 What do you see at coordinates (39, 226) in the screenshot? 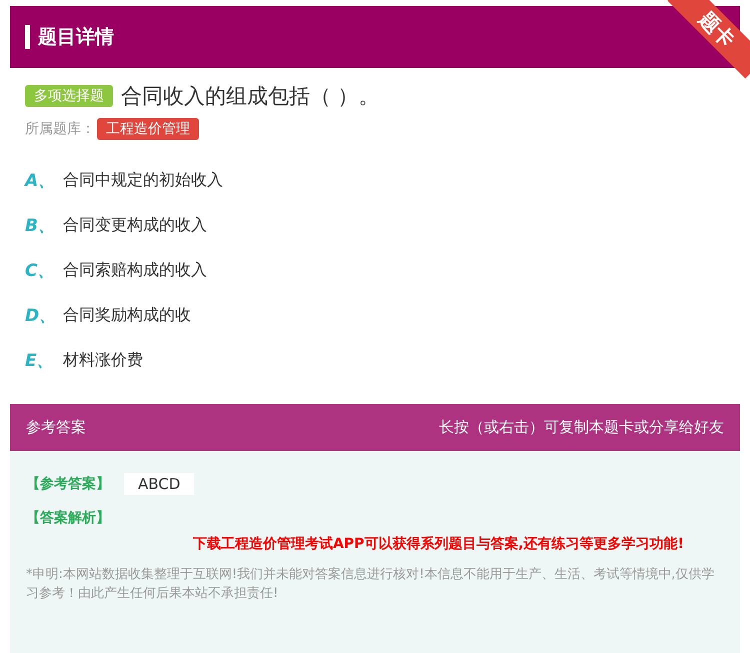
I see `option-letter: B、` at bounding box center [39, 226].